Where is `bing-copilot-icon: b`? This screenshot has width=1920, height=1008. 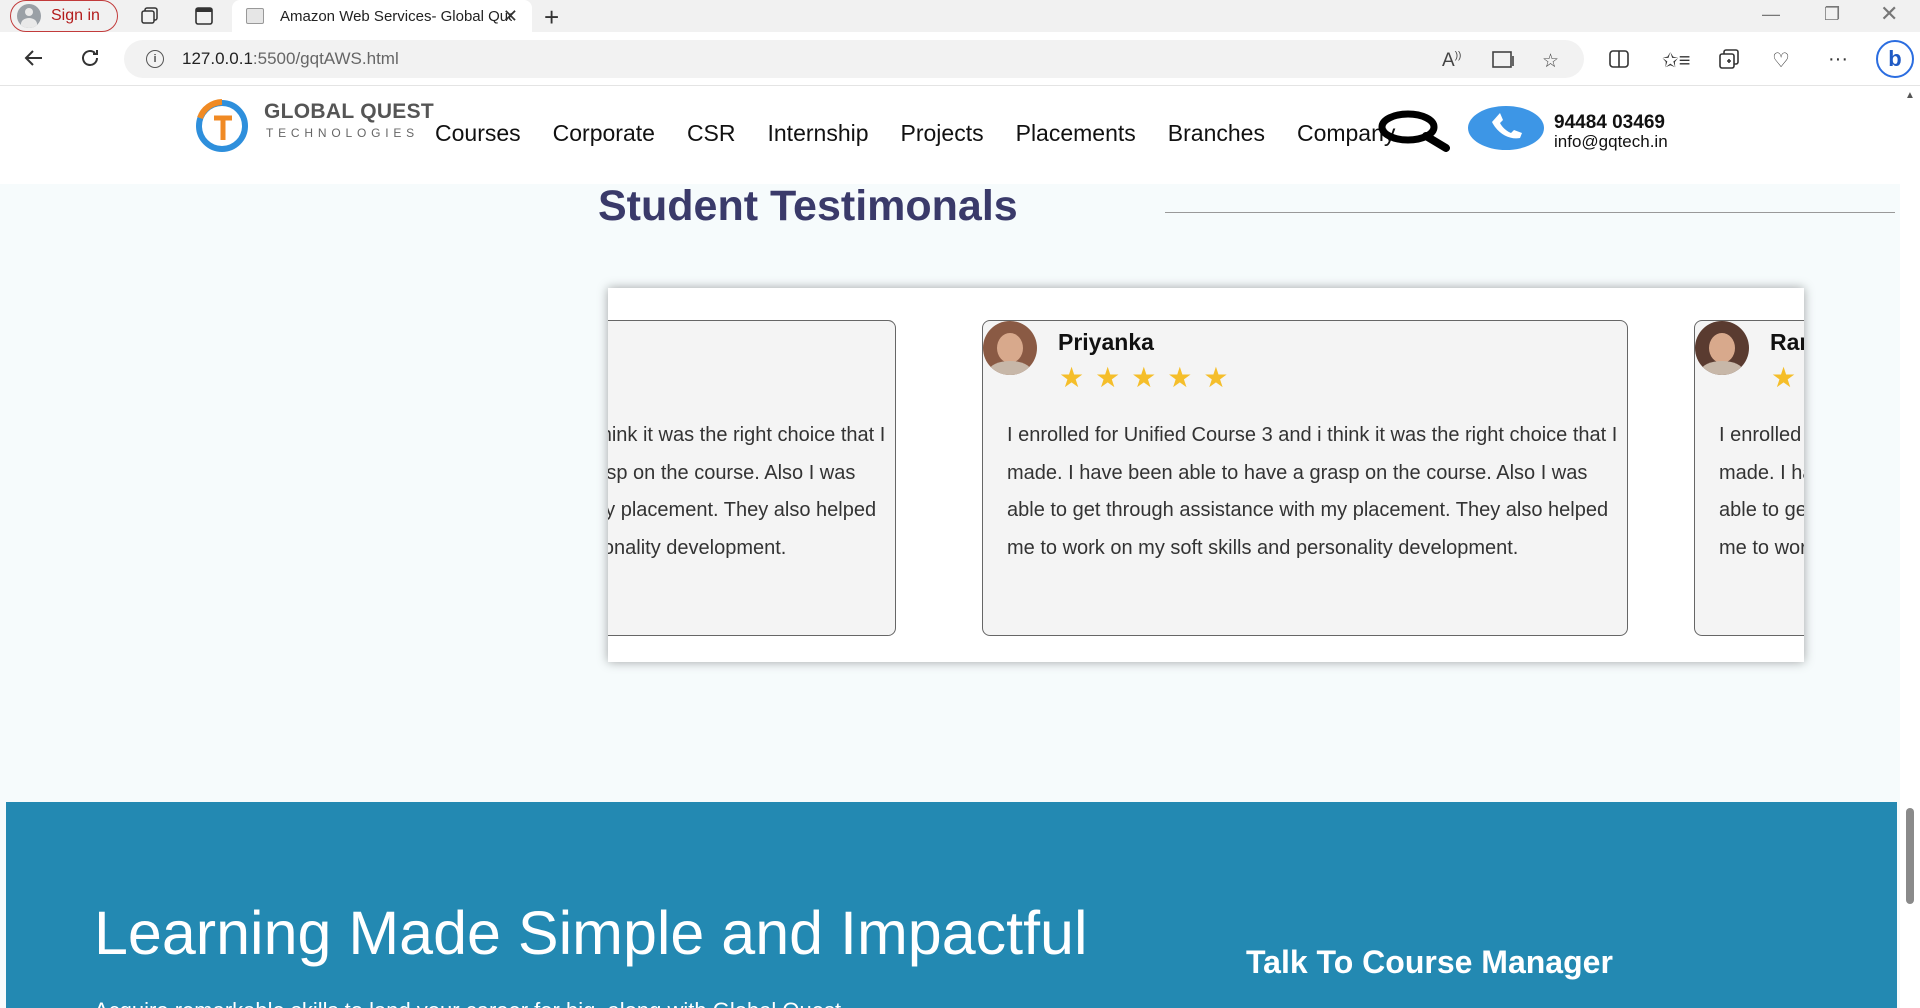 bing-copilot-icon: b is located at coordinates (1895, 59).